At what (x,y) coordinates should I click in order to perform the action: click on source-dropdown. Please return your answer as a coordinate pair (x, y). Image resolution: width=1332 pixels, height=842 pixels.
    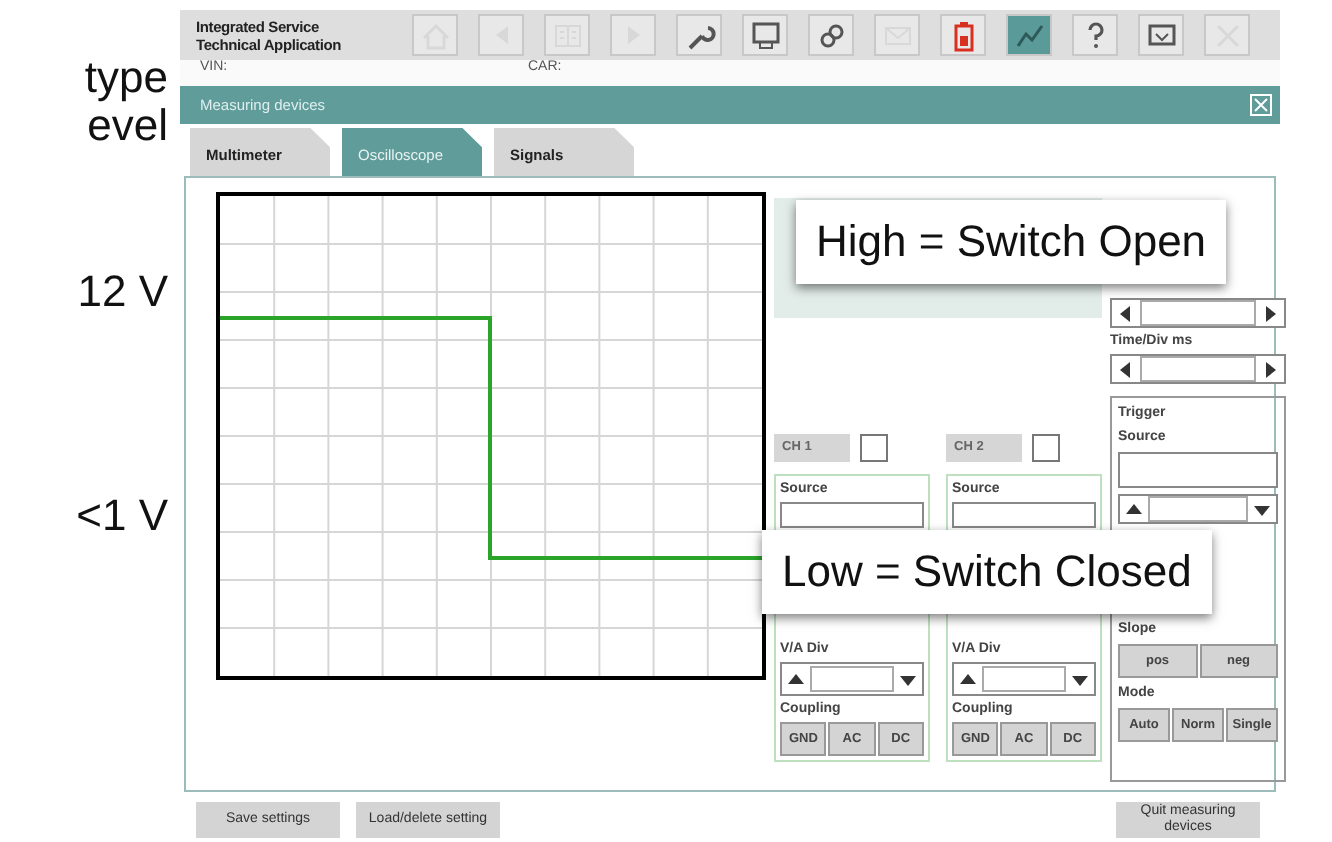
    Looking at the image, I should click on (1198, 509).